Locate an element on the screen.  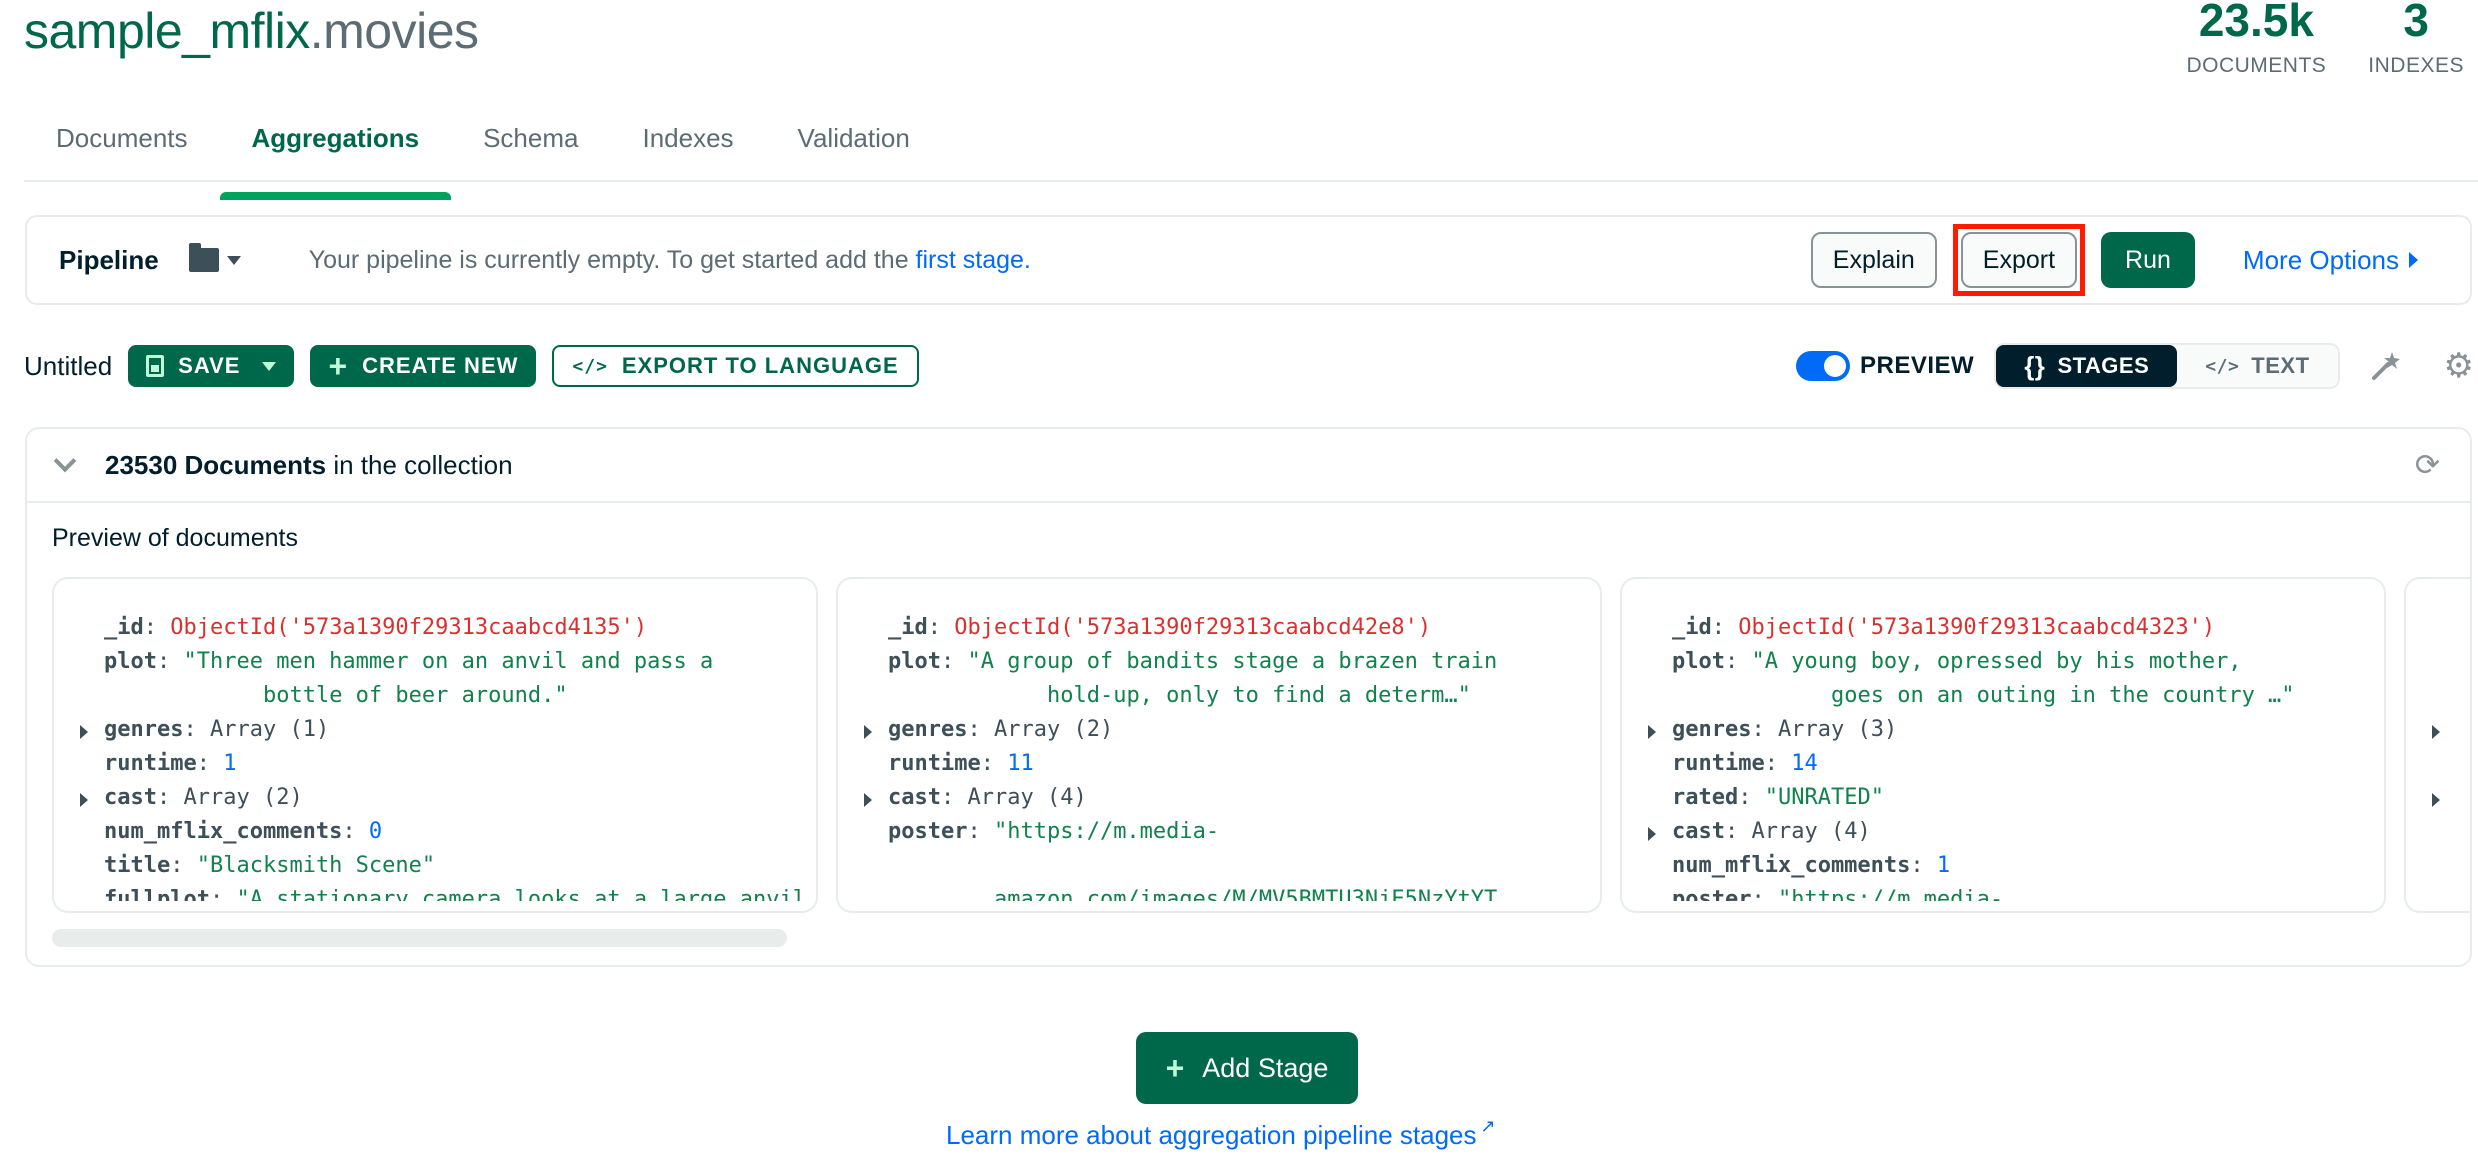
settings-gear-icon: ⚙ is located at coordinates (2459, 366).